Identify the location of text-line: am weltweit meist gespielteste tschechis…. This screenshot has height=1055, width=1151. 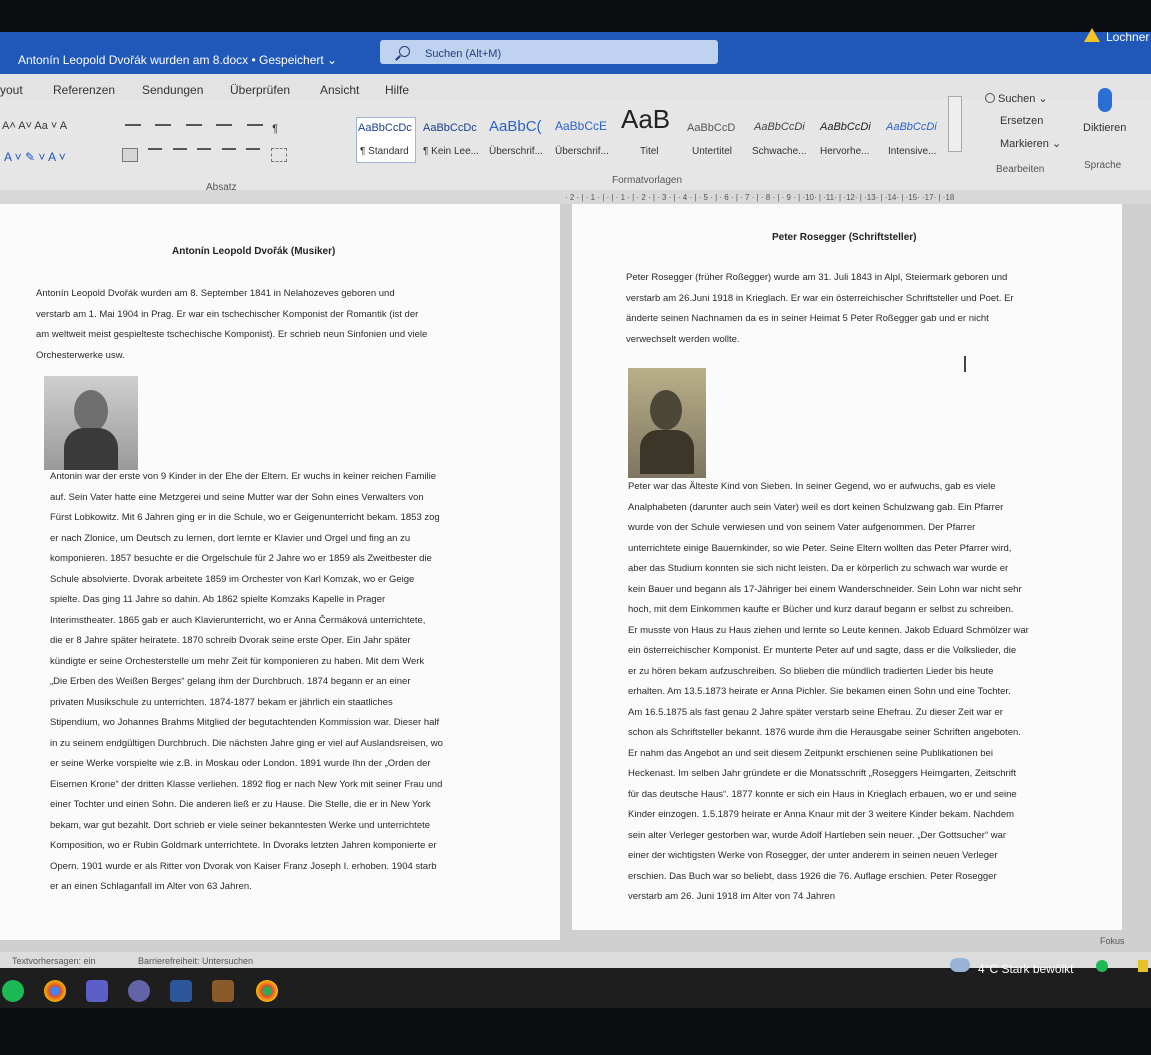
(232, 334).